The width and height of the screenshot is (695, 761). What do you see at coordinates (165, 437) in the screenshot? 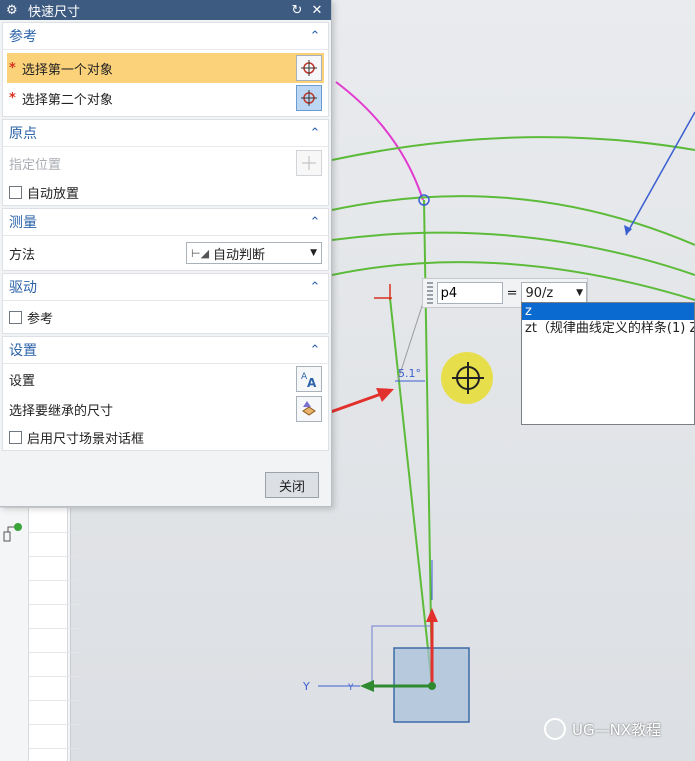
I see `enable-dialog-row: 启用尺寸场景对话框` at bounding box center [165, 437].